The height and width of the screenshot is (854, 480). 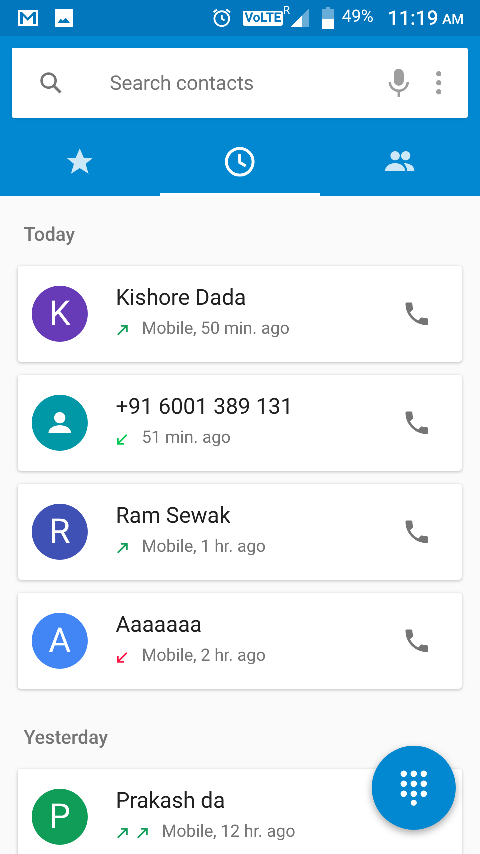 What do you see at coordinates (399, 83) in the screenshot?
I see `microphone-icon` at bounding box center [399, 83].